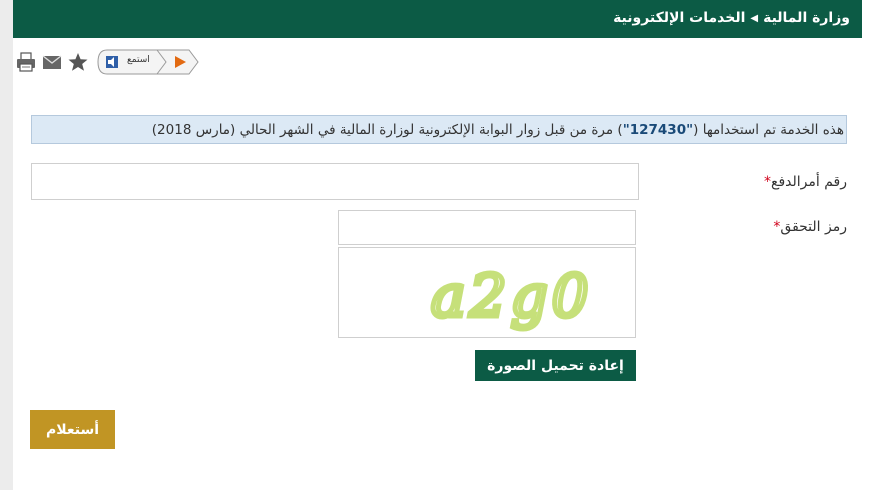  Describe the element at coordinates (555, 365) in the screenshot. I see `reload-image-button: إعادة تحميل الصورة` at that location.